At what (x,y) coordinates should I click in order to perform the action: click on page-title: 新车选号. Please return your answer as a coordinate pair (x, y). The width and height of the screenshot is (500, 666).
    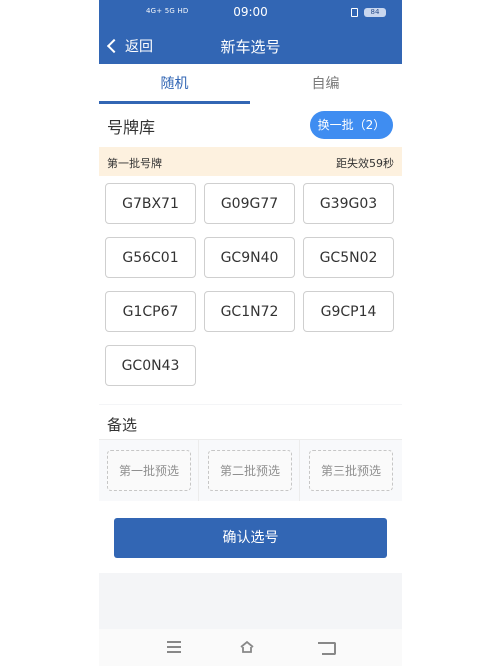
    Looking at the image, I should click on (250, 47).